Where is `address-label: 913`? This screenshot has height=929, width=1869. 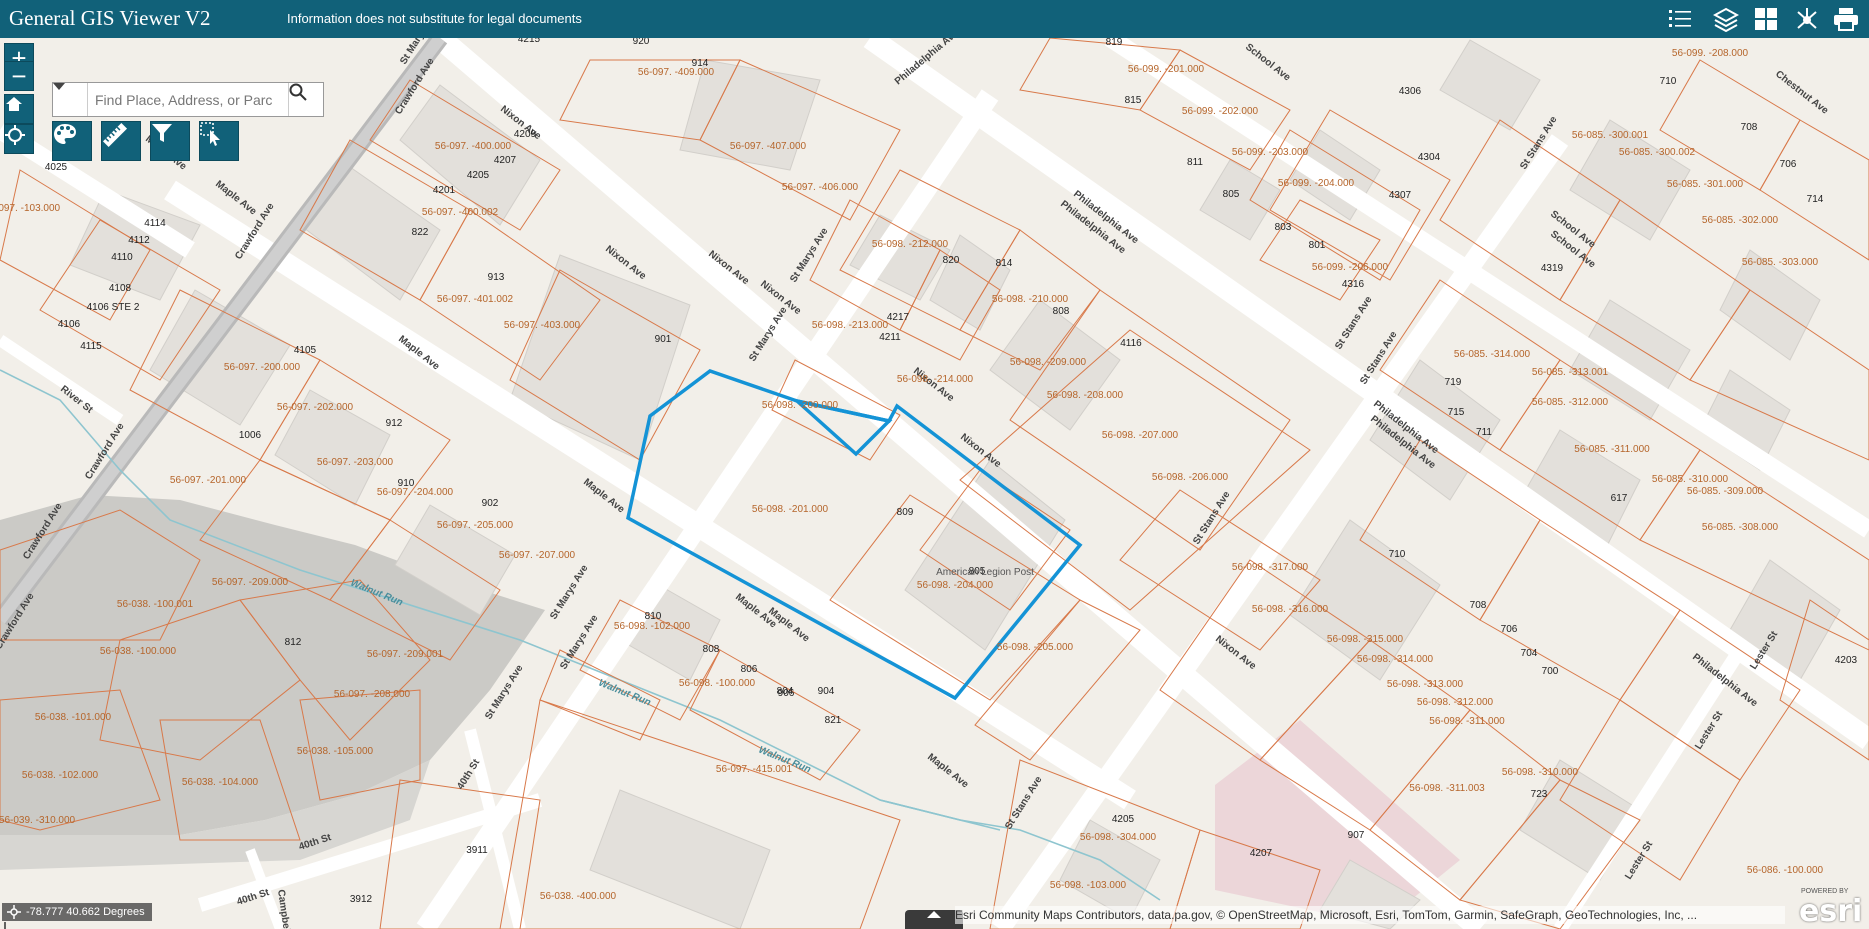 address-label: 913 is located at coordinates (496, 277).